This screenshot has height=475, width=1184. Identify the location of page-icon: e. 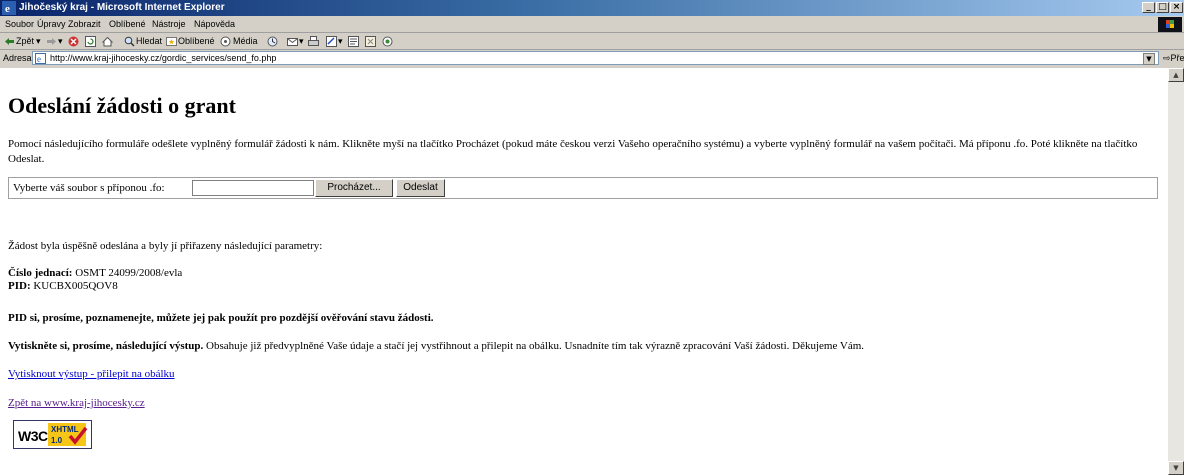
(40, 58).